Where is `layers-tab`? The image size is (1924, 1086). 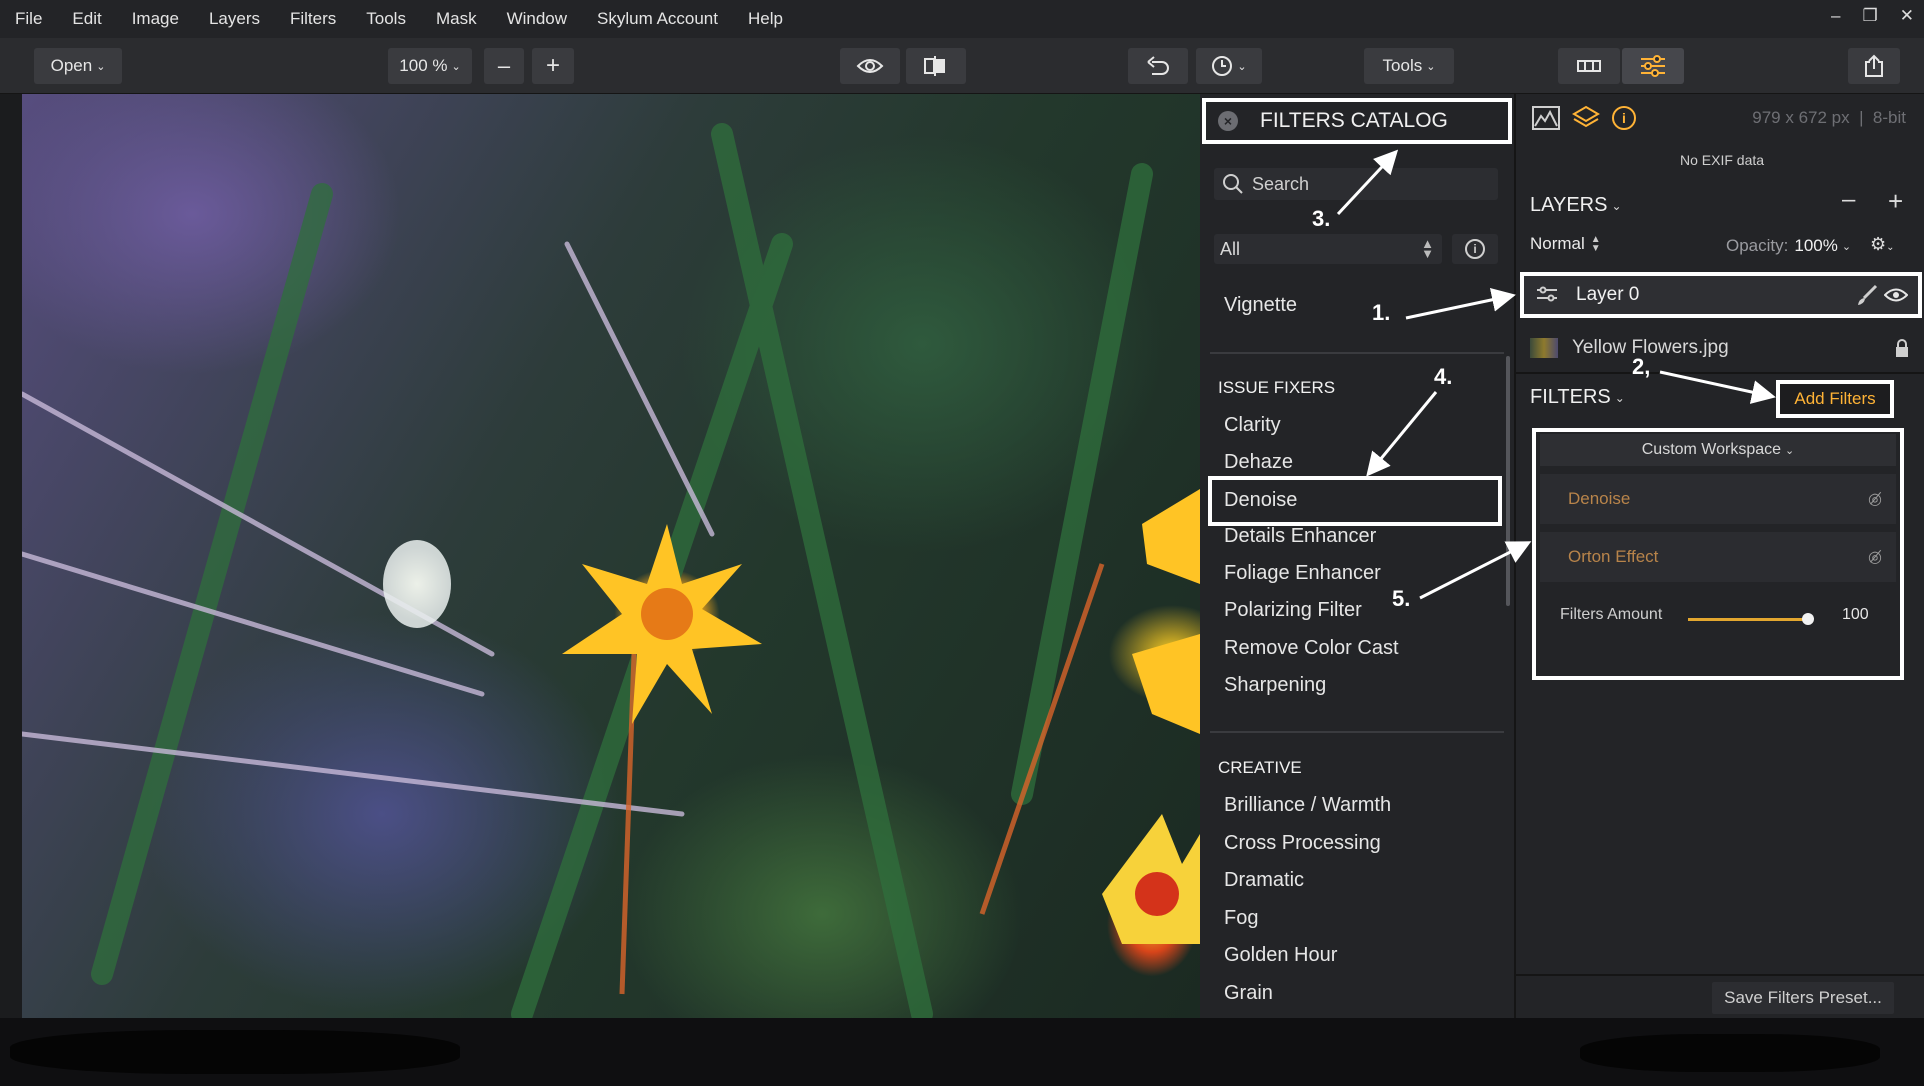
layers-tab is located at coordinates (1586, 120).